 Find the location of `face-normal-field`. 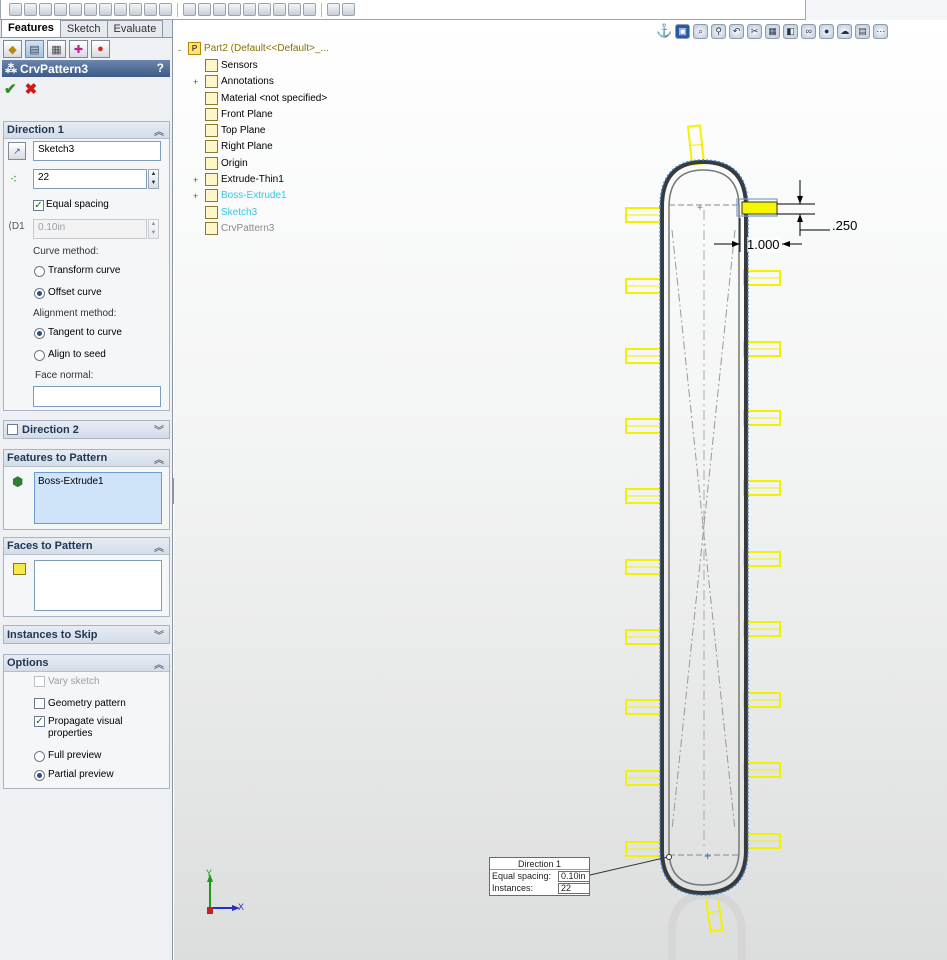

face-normal-field is located at coordinates (97, 396).